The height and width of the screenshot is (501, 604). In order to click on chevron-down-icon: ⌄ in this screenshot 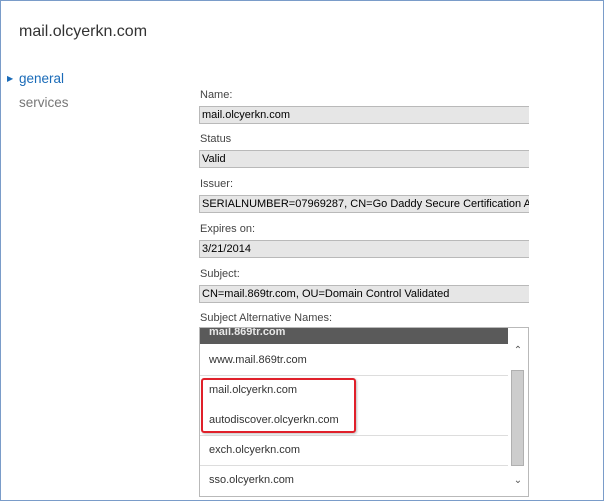, I will do `click(518, 481)`.